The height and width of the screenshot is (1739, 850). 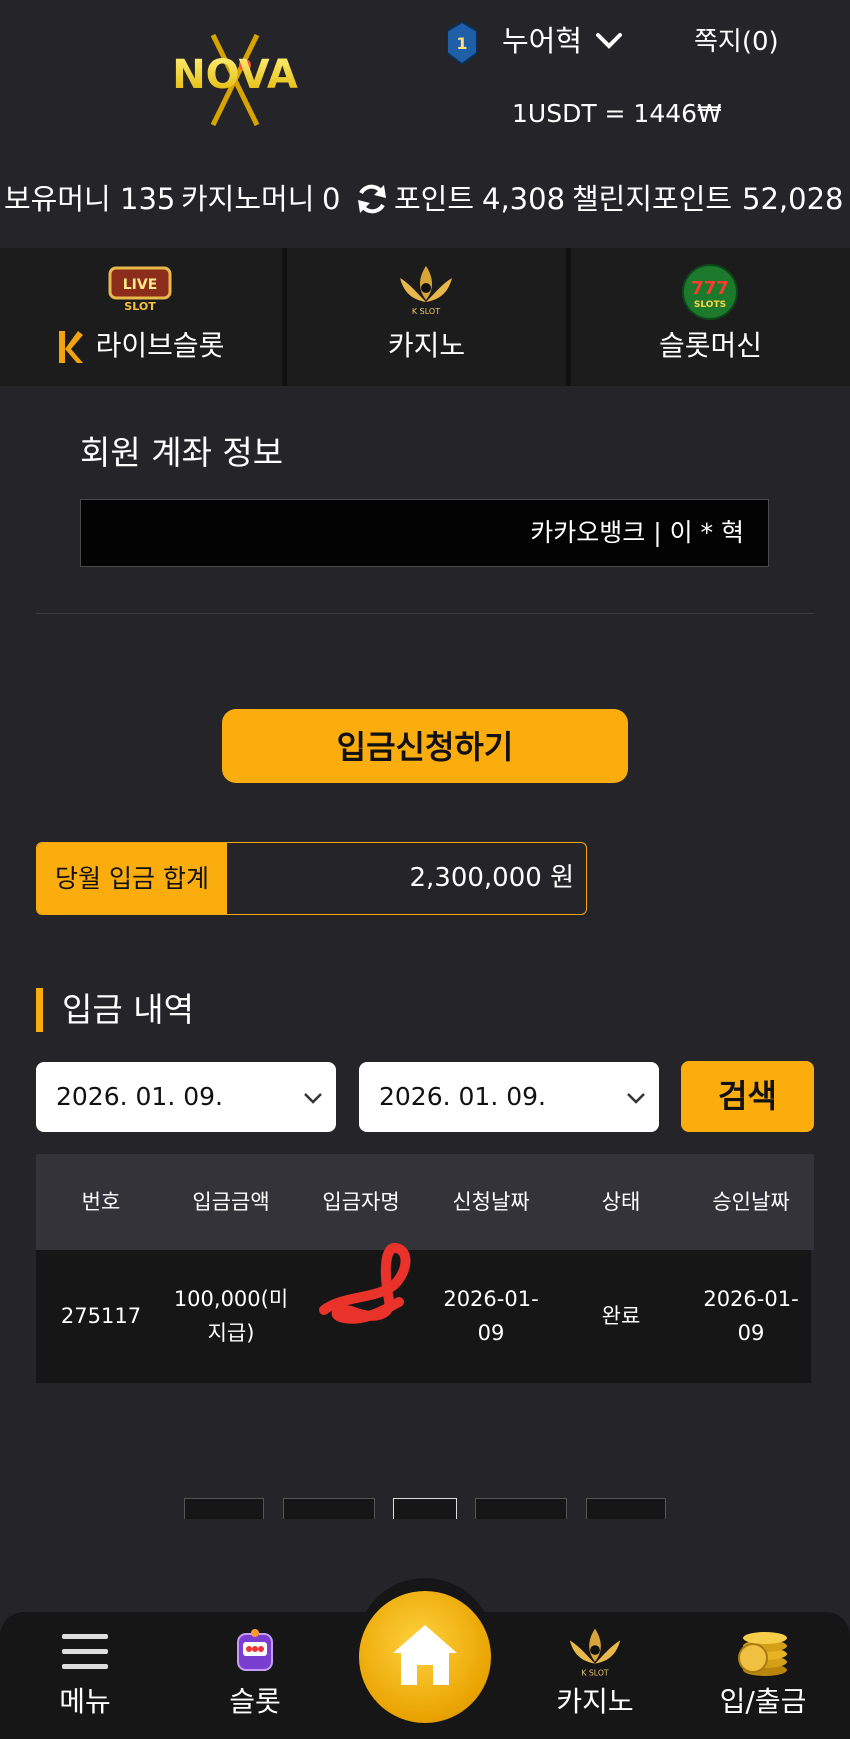 I want to click on category-label: 라이브슬롯, so click(x=160, y=345).